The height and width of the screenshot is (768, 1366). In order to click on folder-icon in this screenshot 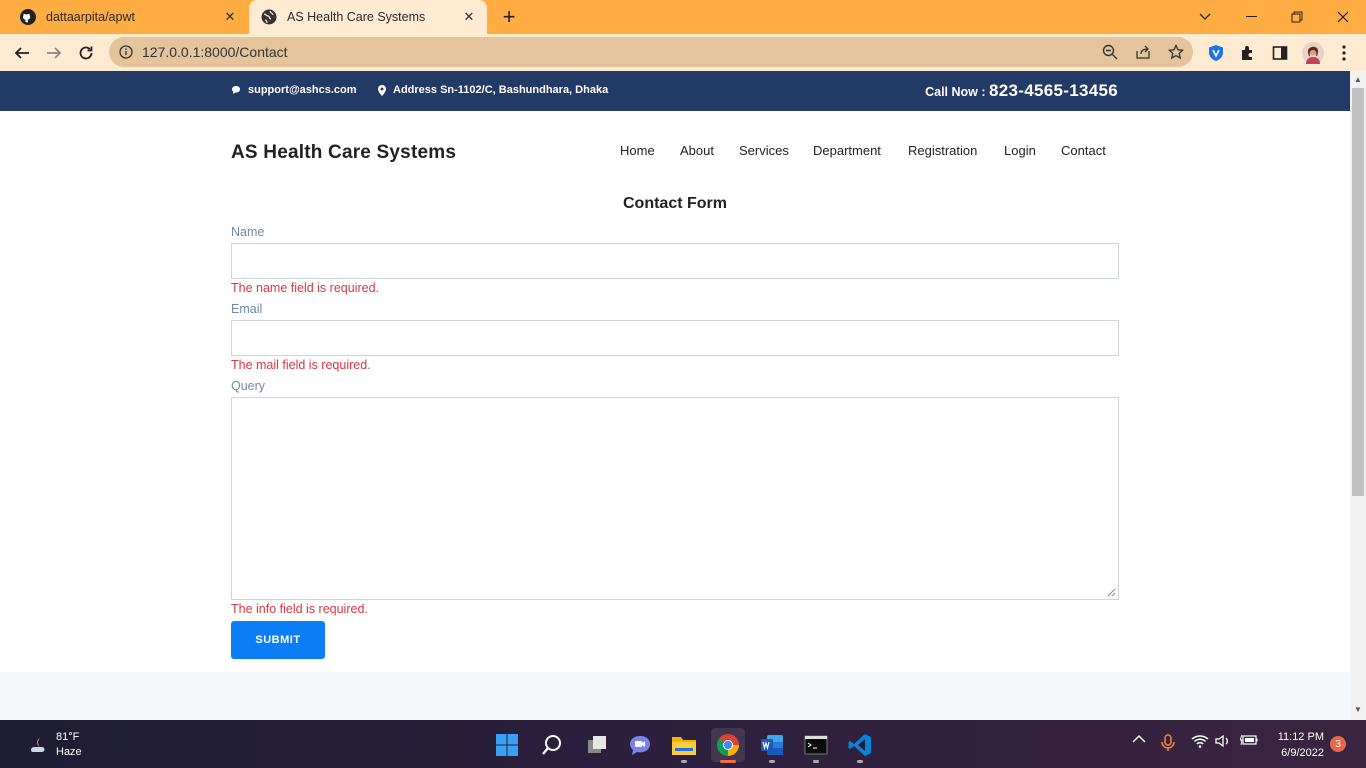, I will do `click(684, 746)`.